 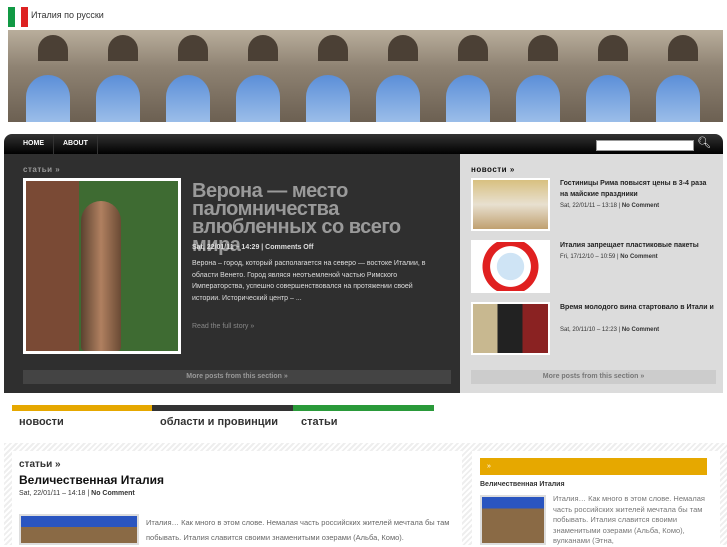 What do you see at coordinates (40, 464) in the screenshot?
I see `article-section-label: статьи »` at bounding box center [40, 464].